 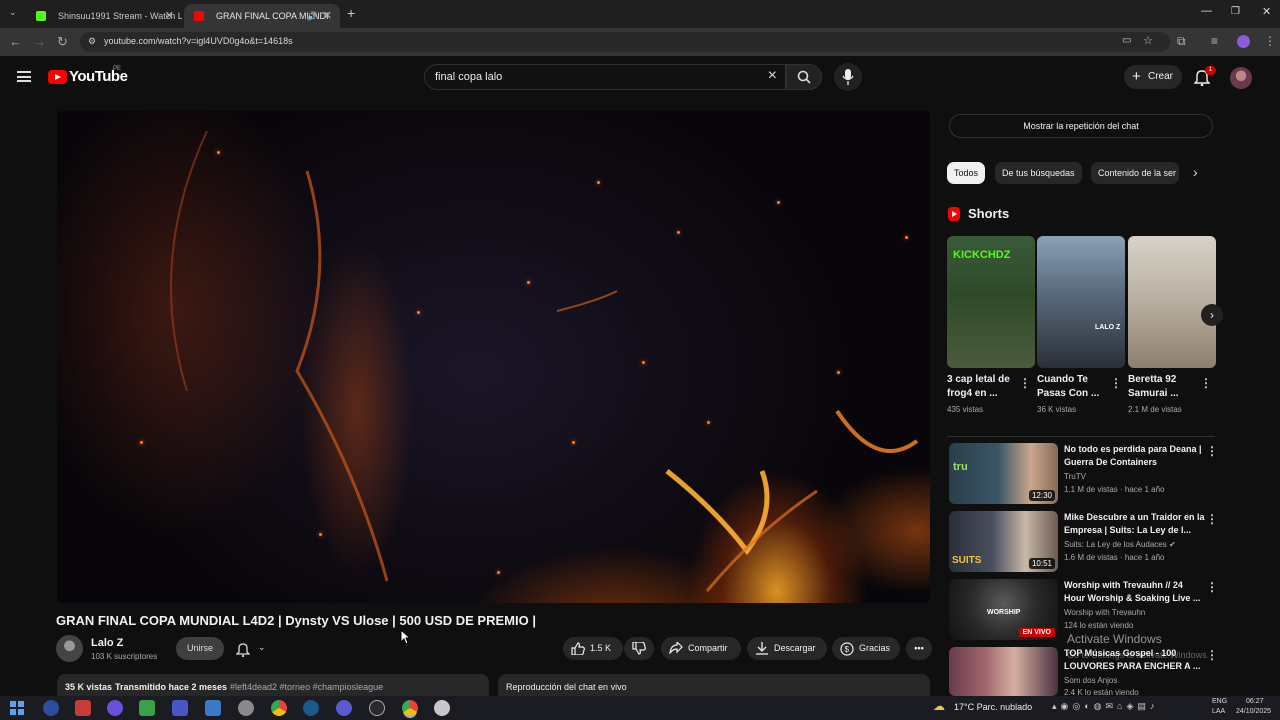 I want to click on chevron-right-icon: ›, so click(x=1195, y=172).